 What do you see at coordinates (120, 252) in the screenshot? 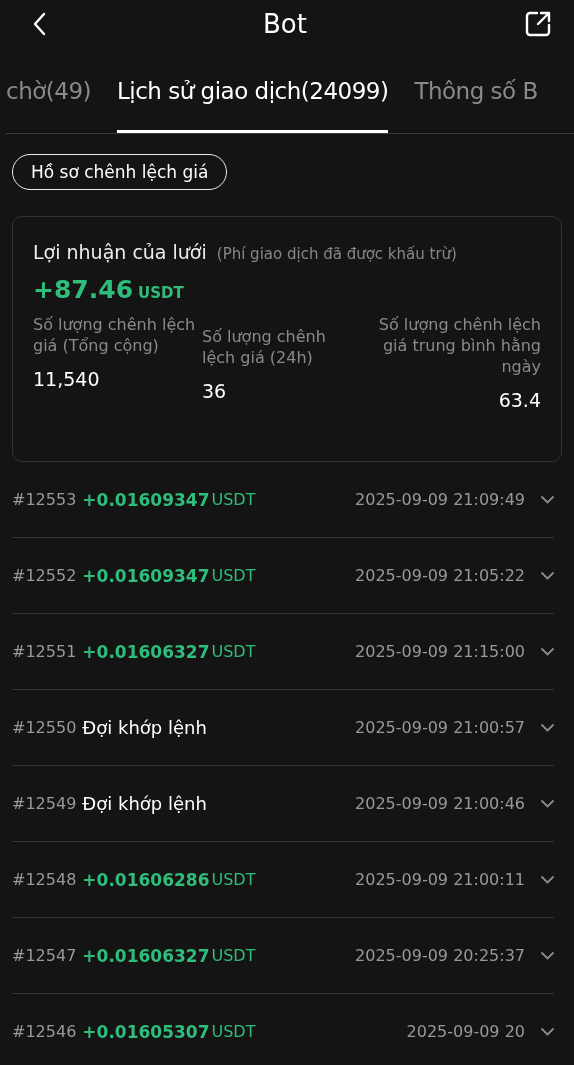
I see `card-title: Lợi nhuận của lưới` at bounding box center [120, 252].